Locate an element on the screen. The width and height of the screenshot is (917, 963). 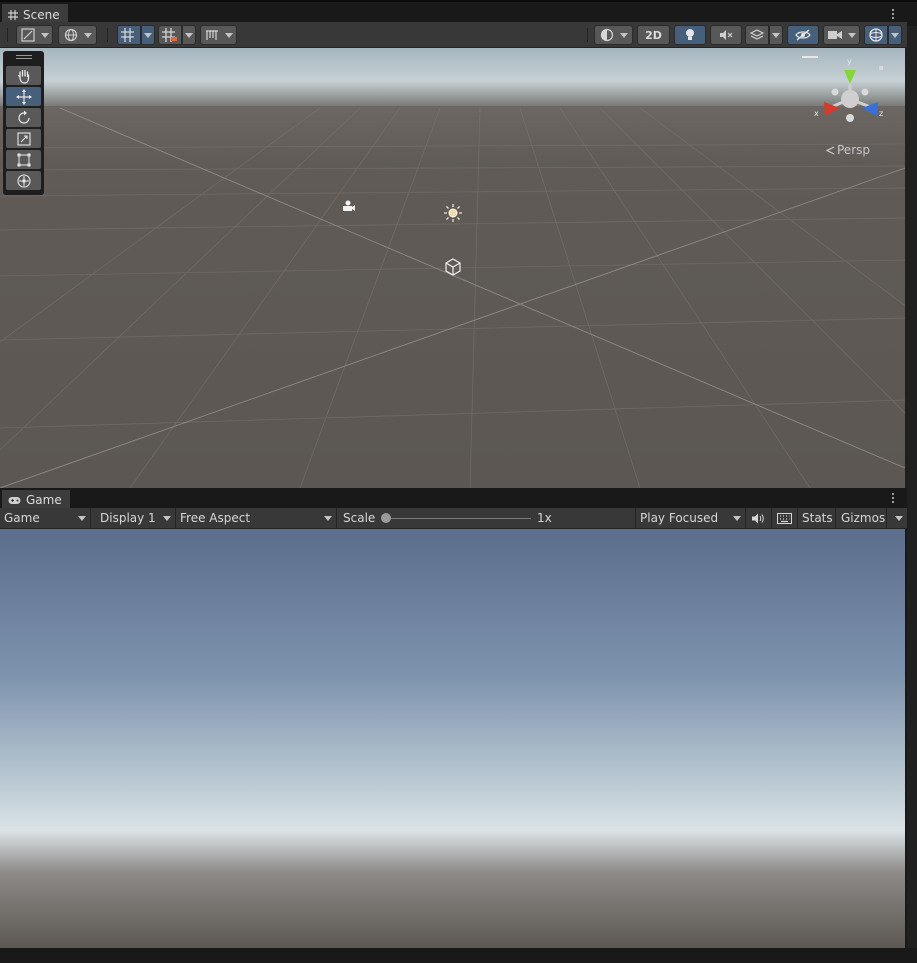
audio-toggle is located at coordinates (726, 35).